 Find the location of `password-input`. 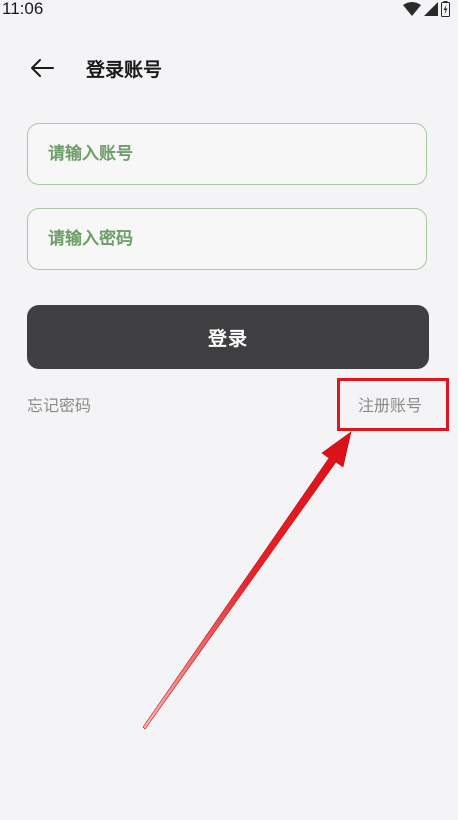

password-input is located at coordinates (228, 239).